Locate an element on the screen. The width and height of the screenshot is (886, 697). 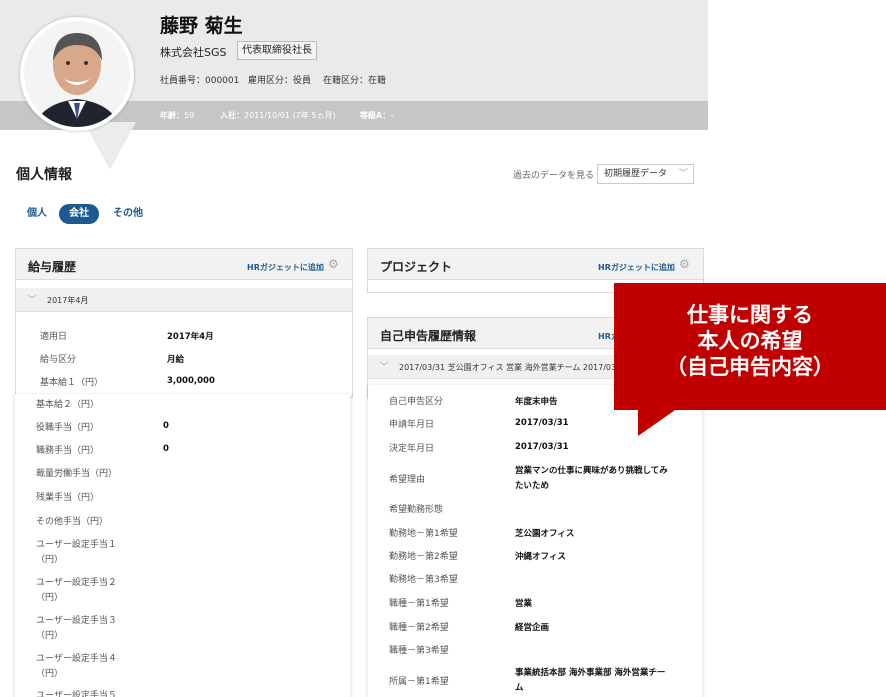
row-label: 給与区分 is located at coordinates (58, 360).